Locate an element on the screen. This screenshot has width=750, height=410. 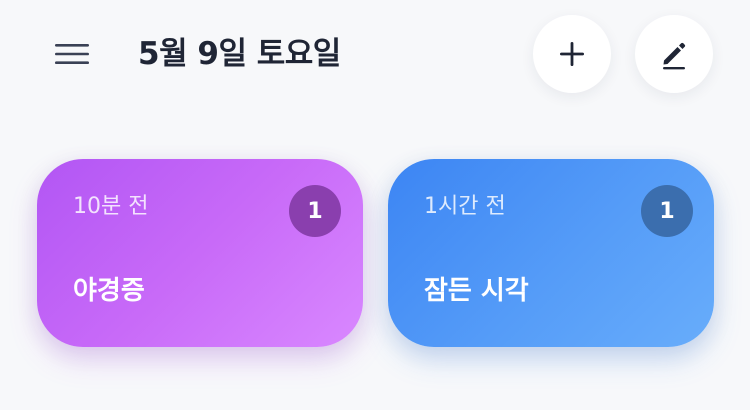
edit-button is located at coordinates (674, 54).